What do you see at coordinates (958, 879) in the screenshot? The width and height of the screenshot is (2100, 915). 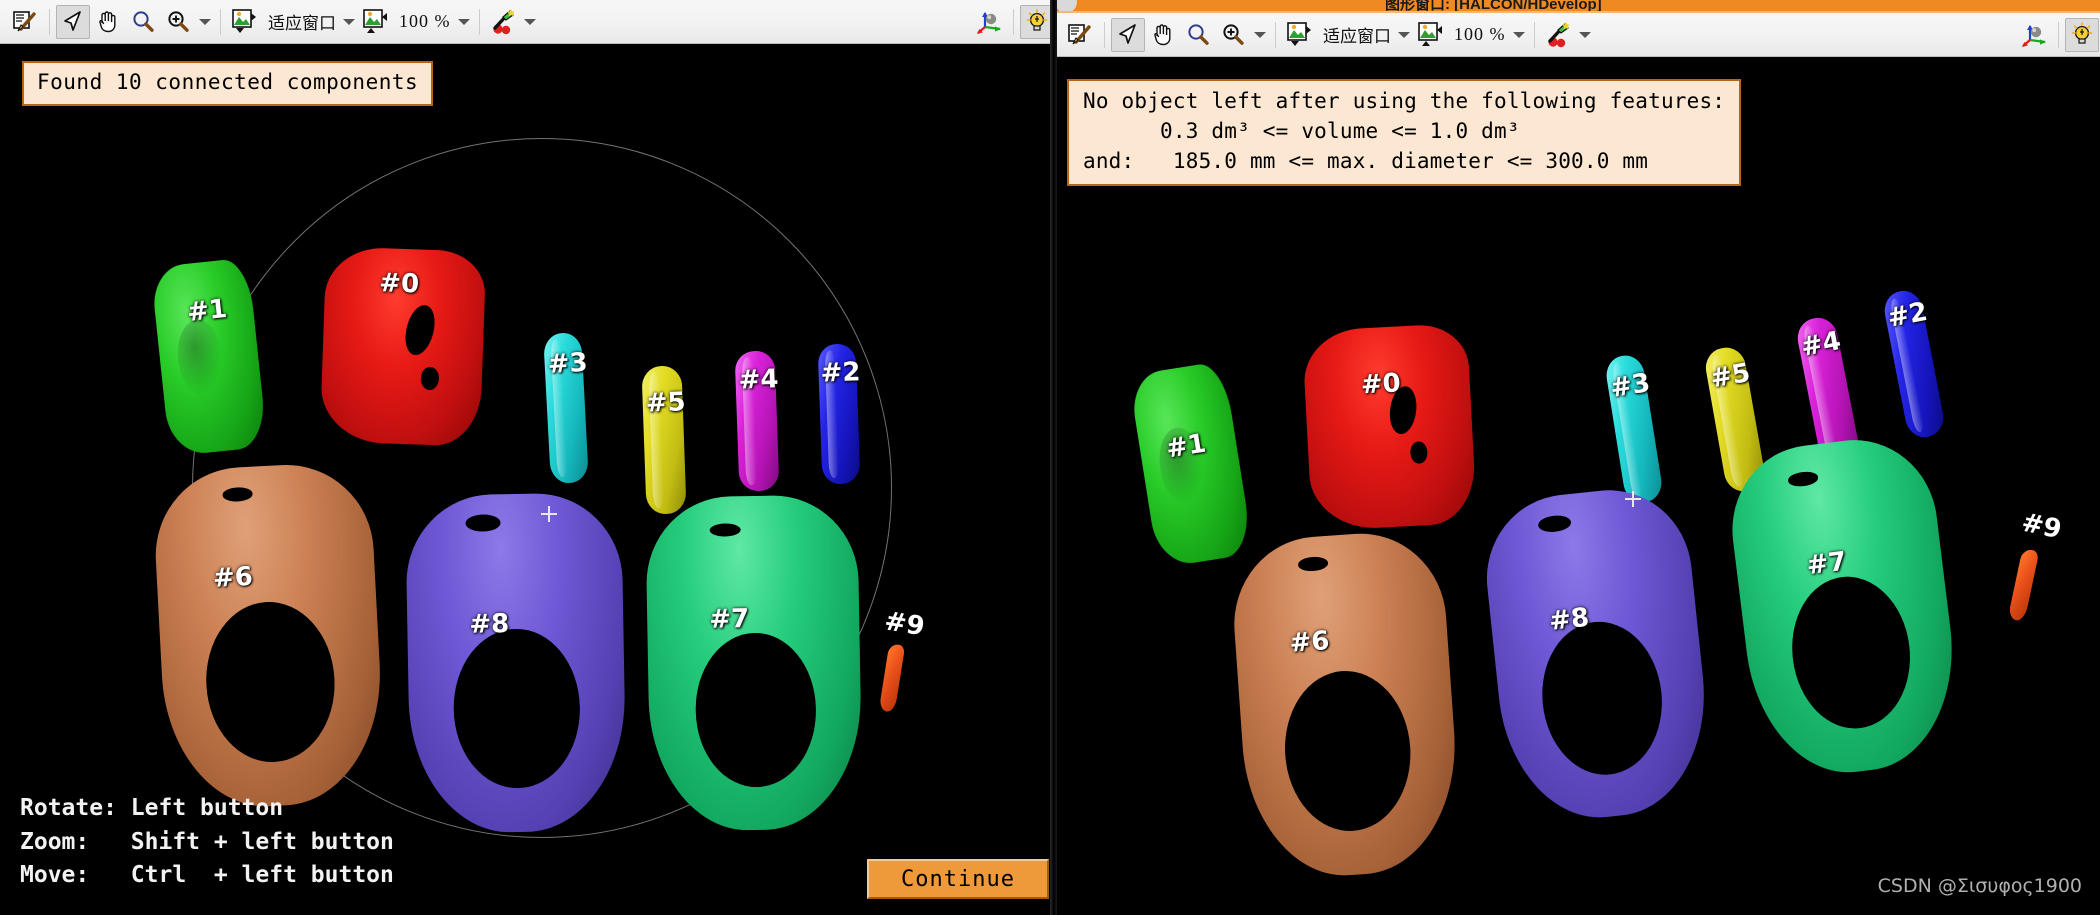 I see `continue-button: Continue` at bounding box center [958, 879].